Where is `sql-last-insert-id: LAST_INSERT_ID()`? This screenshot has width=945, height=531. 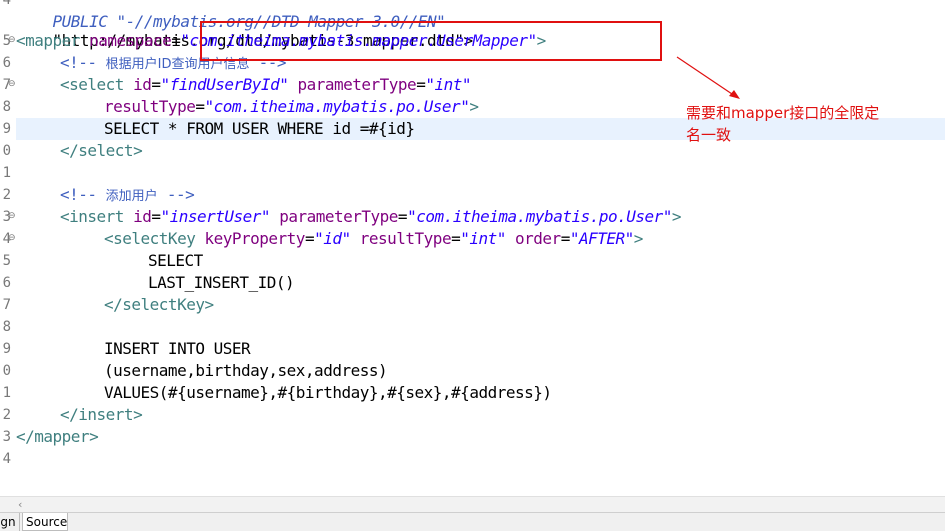
sql-last-insert-id: LAST_INSERT_ID() is located at coordinates (221, 282).